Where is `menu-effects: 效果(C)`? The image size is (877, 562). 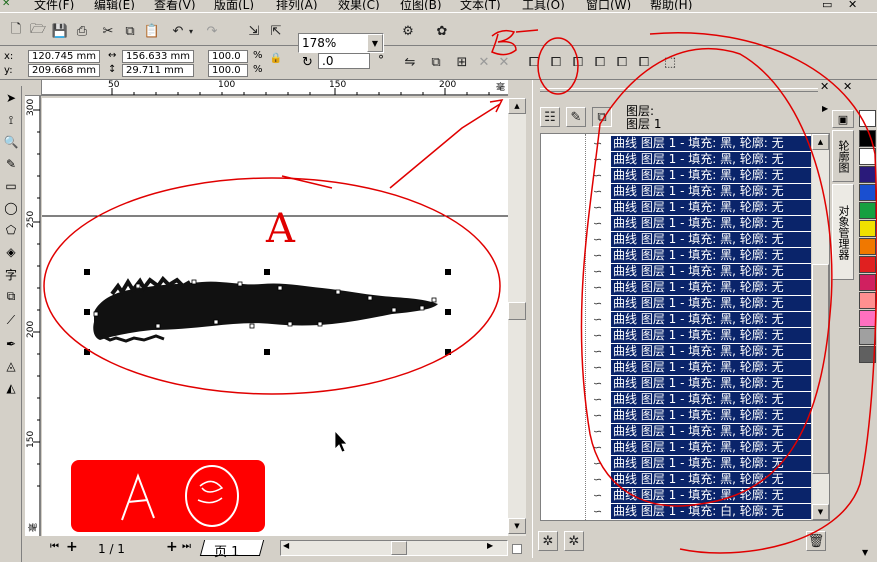 menu-effects: 效果(C) is located at coordinates (359, 5).